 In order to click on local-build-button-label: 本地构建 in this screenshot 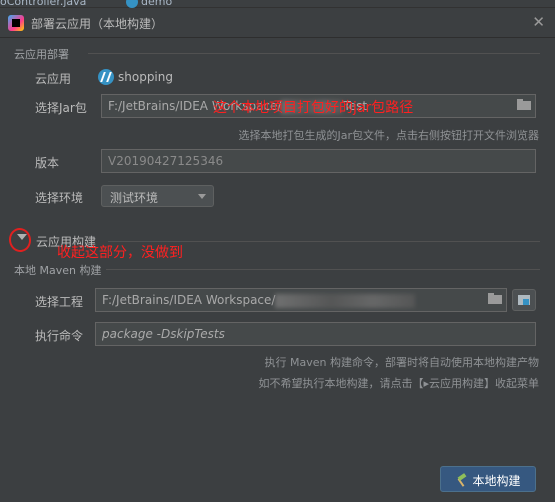, I will do `click(496, 481)`.